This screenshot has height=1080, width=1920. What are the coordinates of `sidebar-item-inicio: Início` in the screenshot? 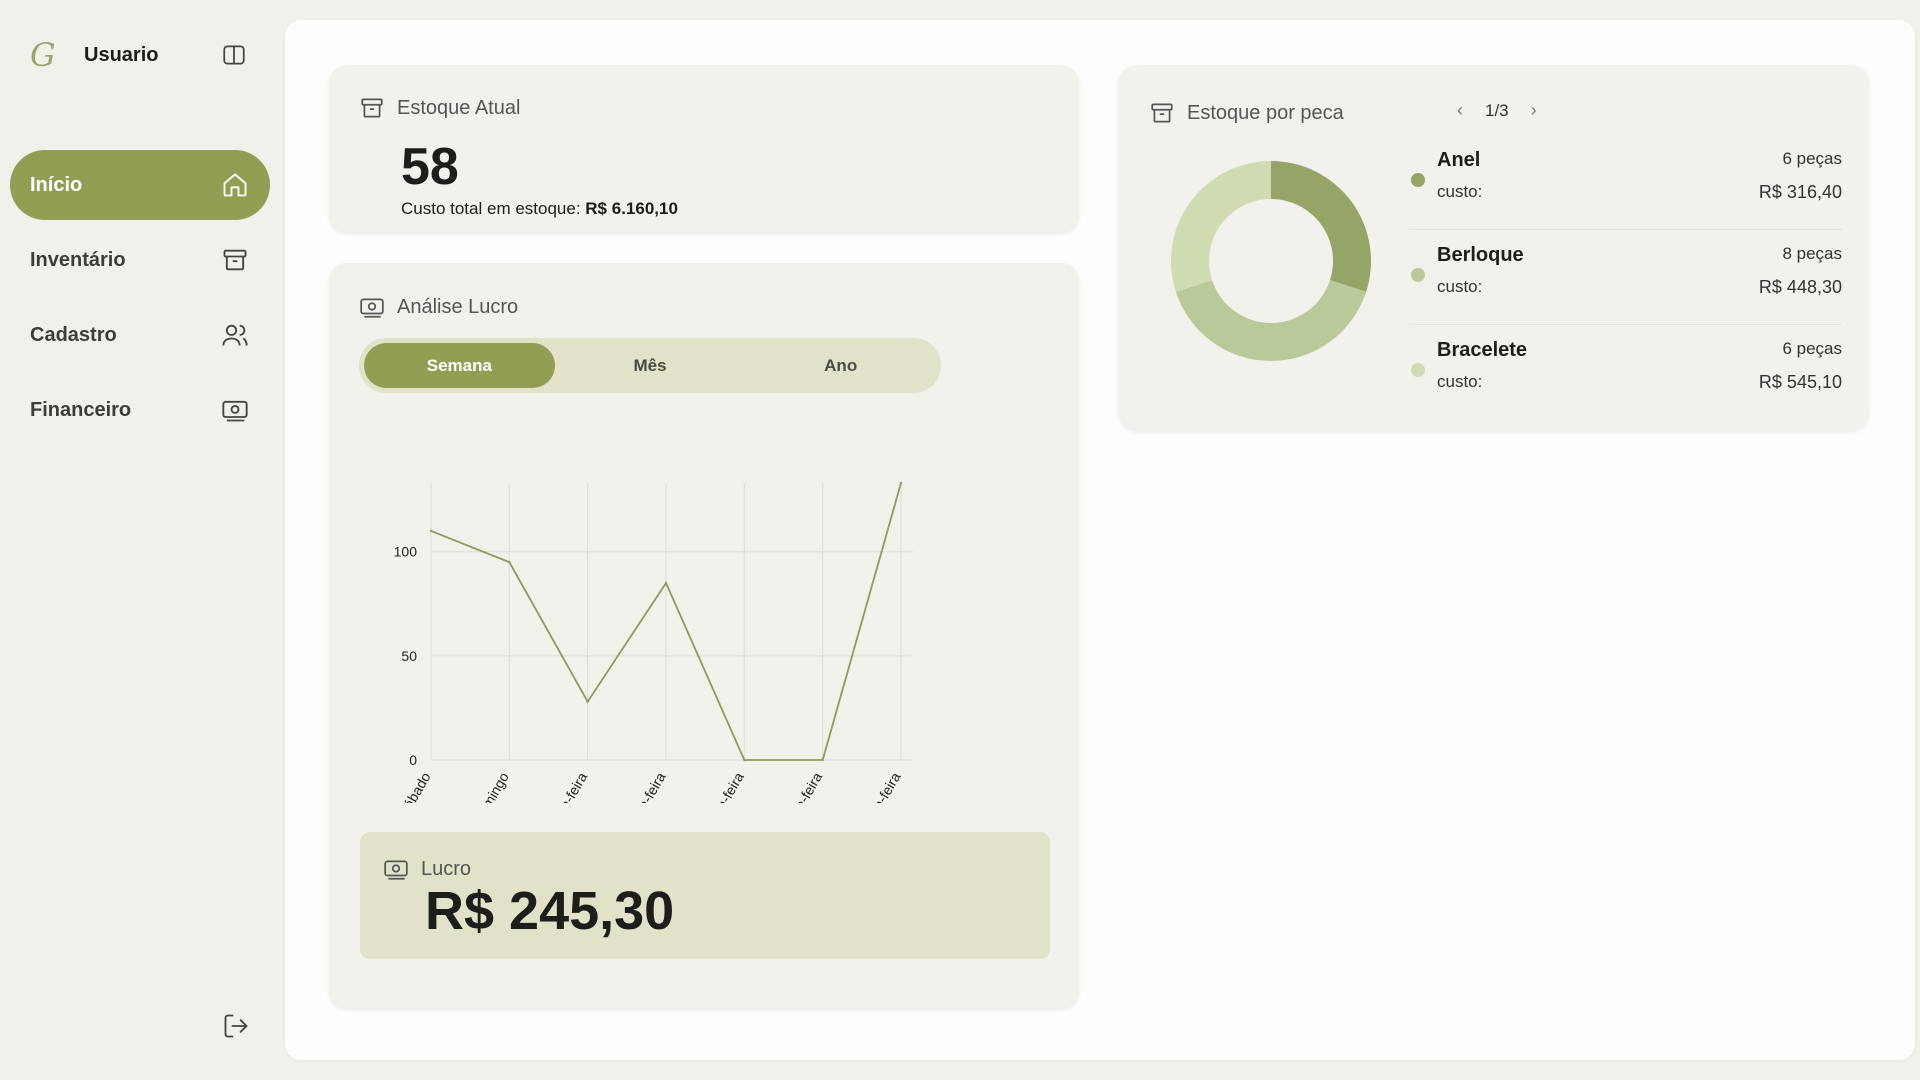 It's located at (140, 185).